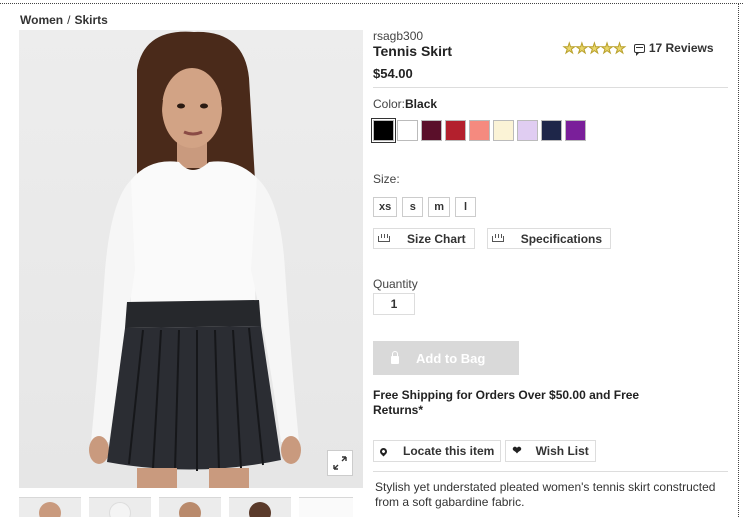 The image size is (743, 517). I want to click on add-to-bag-label: Add to Bag, so click(451, 358).